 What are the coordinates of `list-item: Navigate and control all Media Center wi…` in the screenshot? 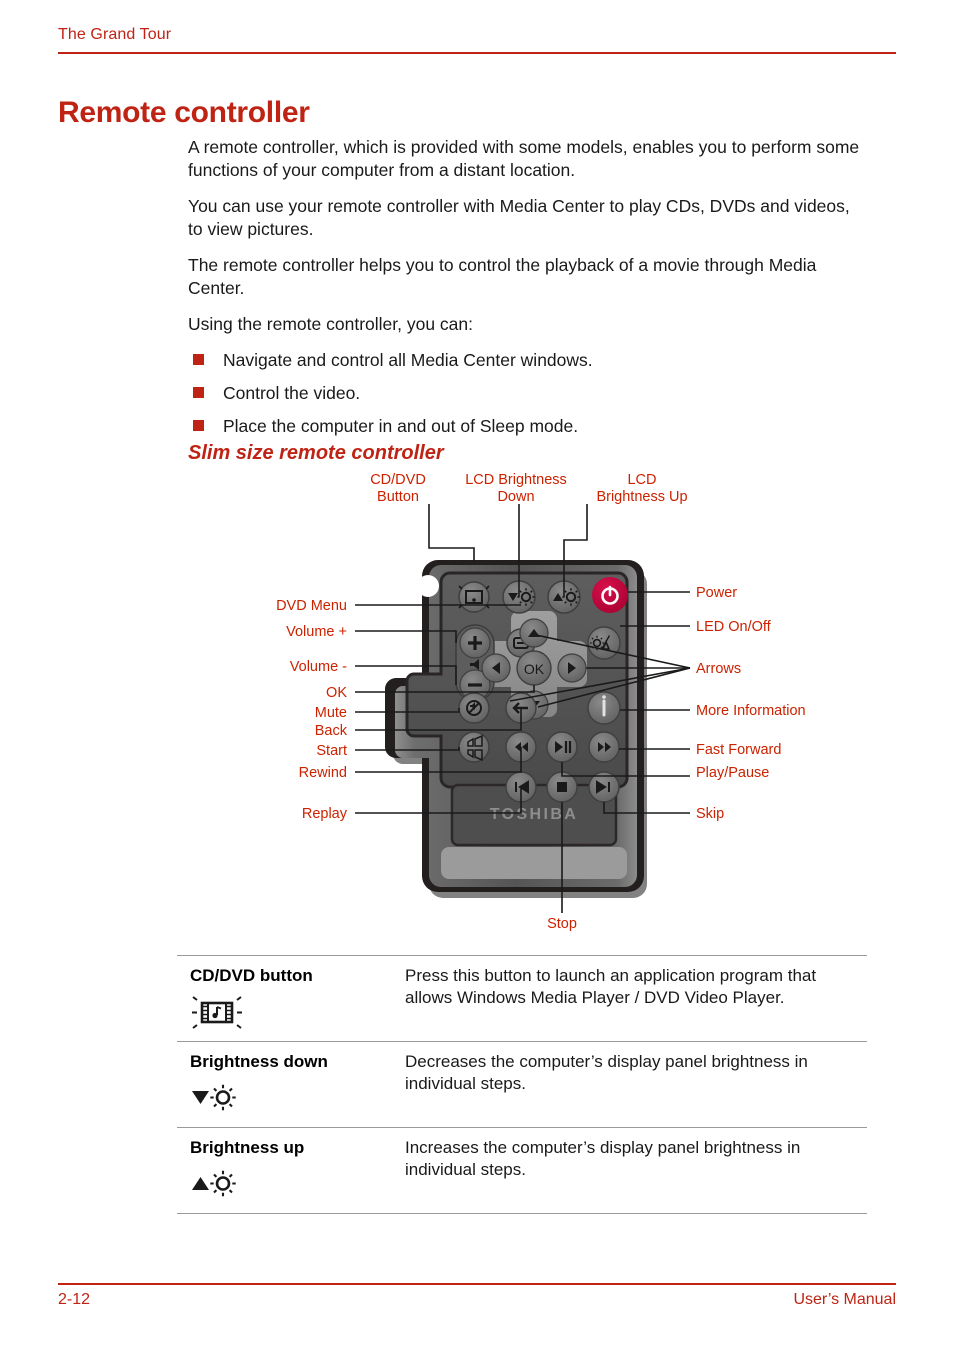 It's located at (528, 360).